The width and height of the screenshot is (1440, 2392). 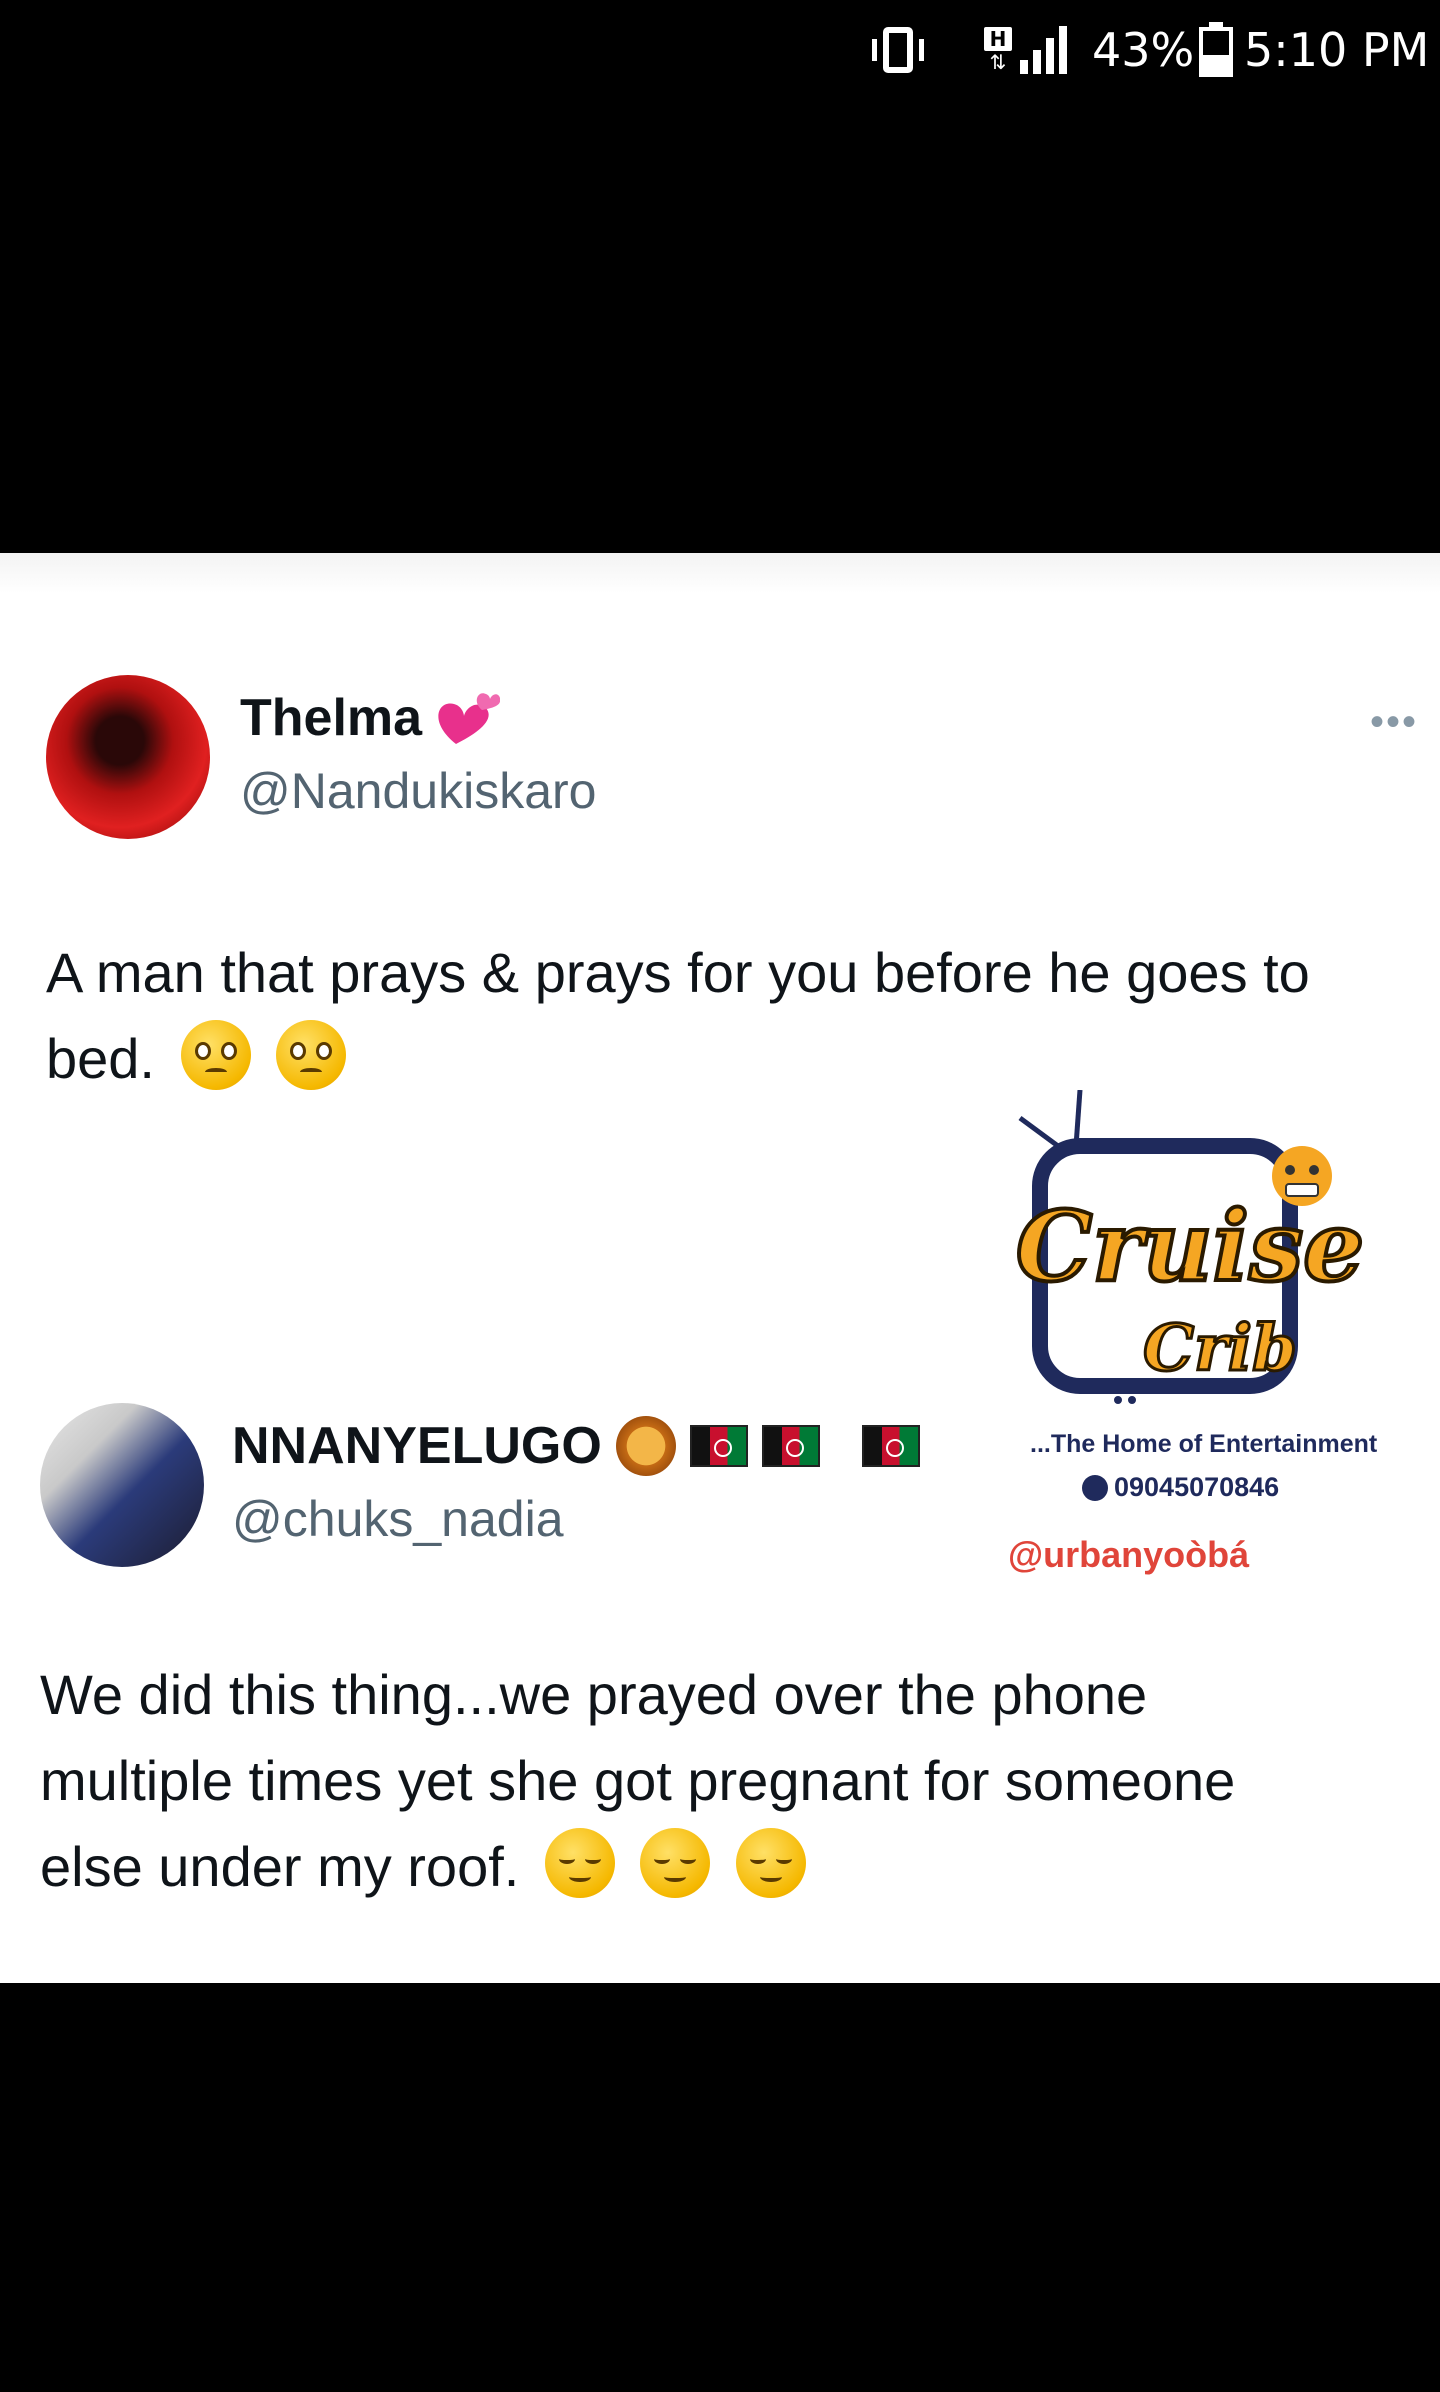 I want to click on logo-word-cruise: Cruise, so click(x=1190, y=1246).